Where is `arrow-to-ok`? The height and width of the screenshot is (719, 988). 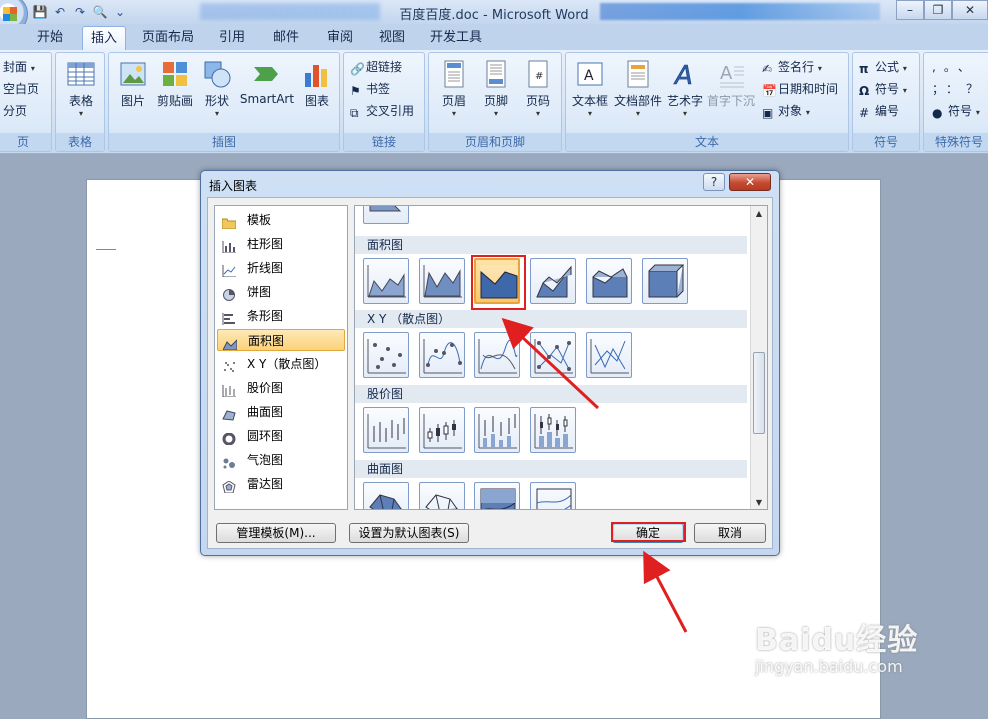 arrow-to-ok is located at coordinates (665, 591).